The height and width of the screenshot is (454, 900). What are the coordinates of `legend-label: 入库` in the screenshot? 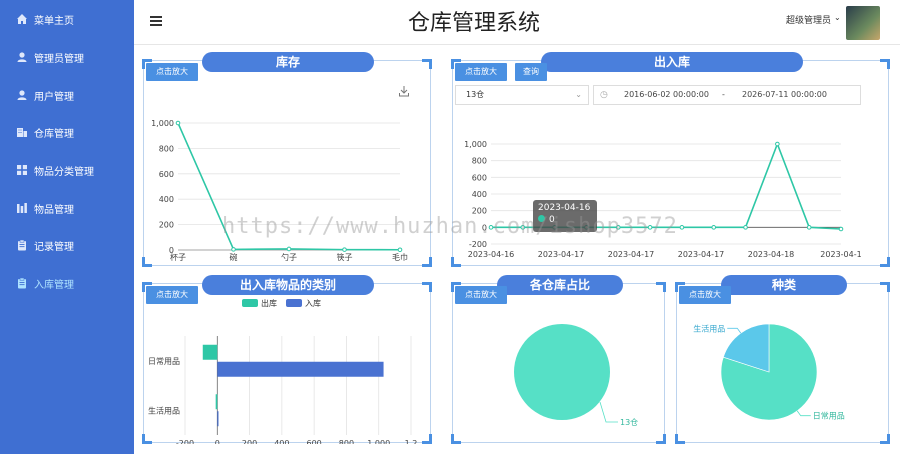 It's located at (313, 303).